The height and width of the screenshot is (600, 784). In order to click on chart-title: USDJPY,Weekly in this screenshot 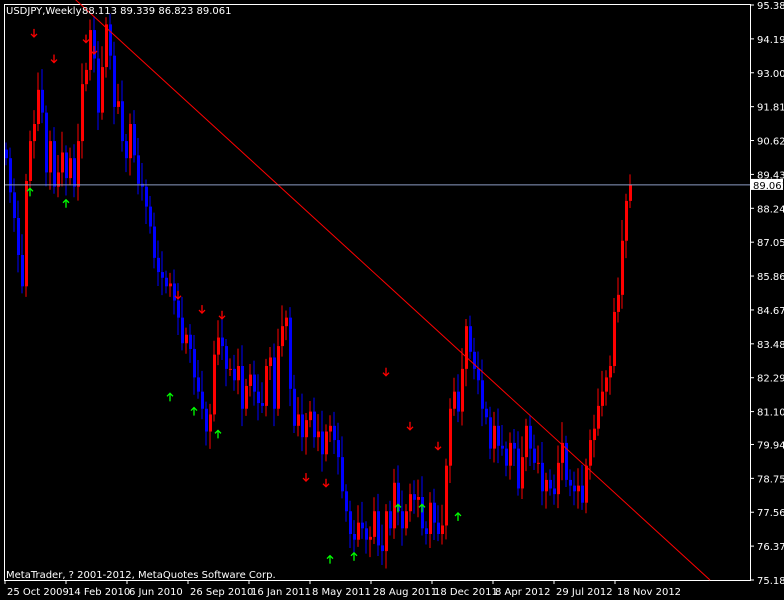, I will do `click(44, 11)`.